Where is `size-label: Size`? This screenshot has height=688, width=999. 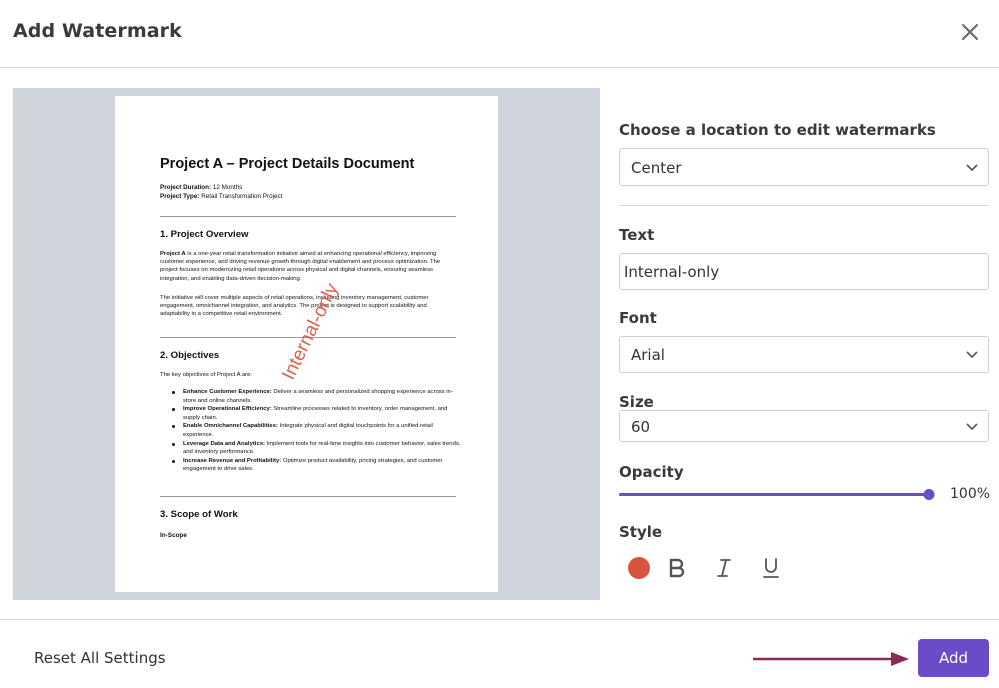
size-label: Size is located at coordinates (636, 402).